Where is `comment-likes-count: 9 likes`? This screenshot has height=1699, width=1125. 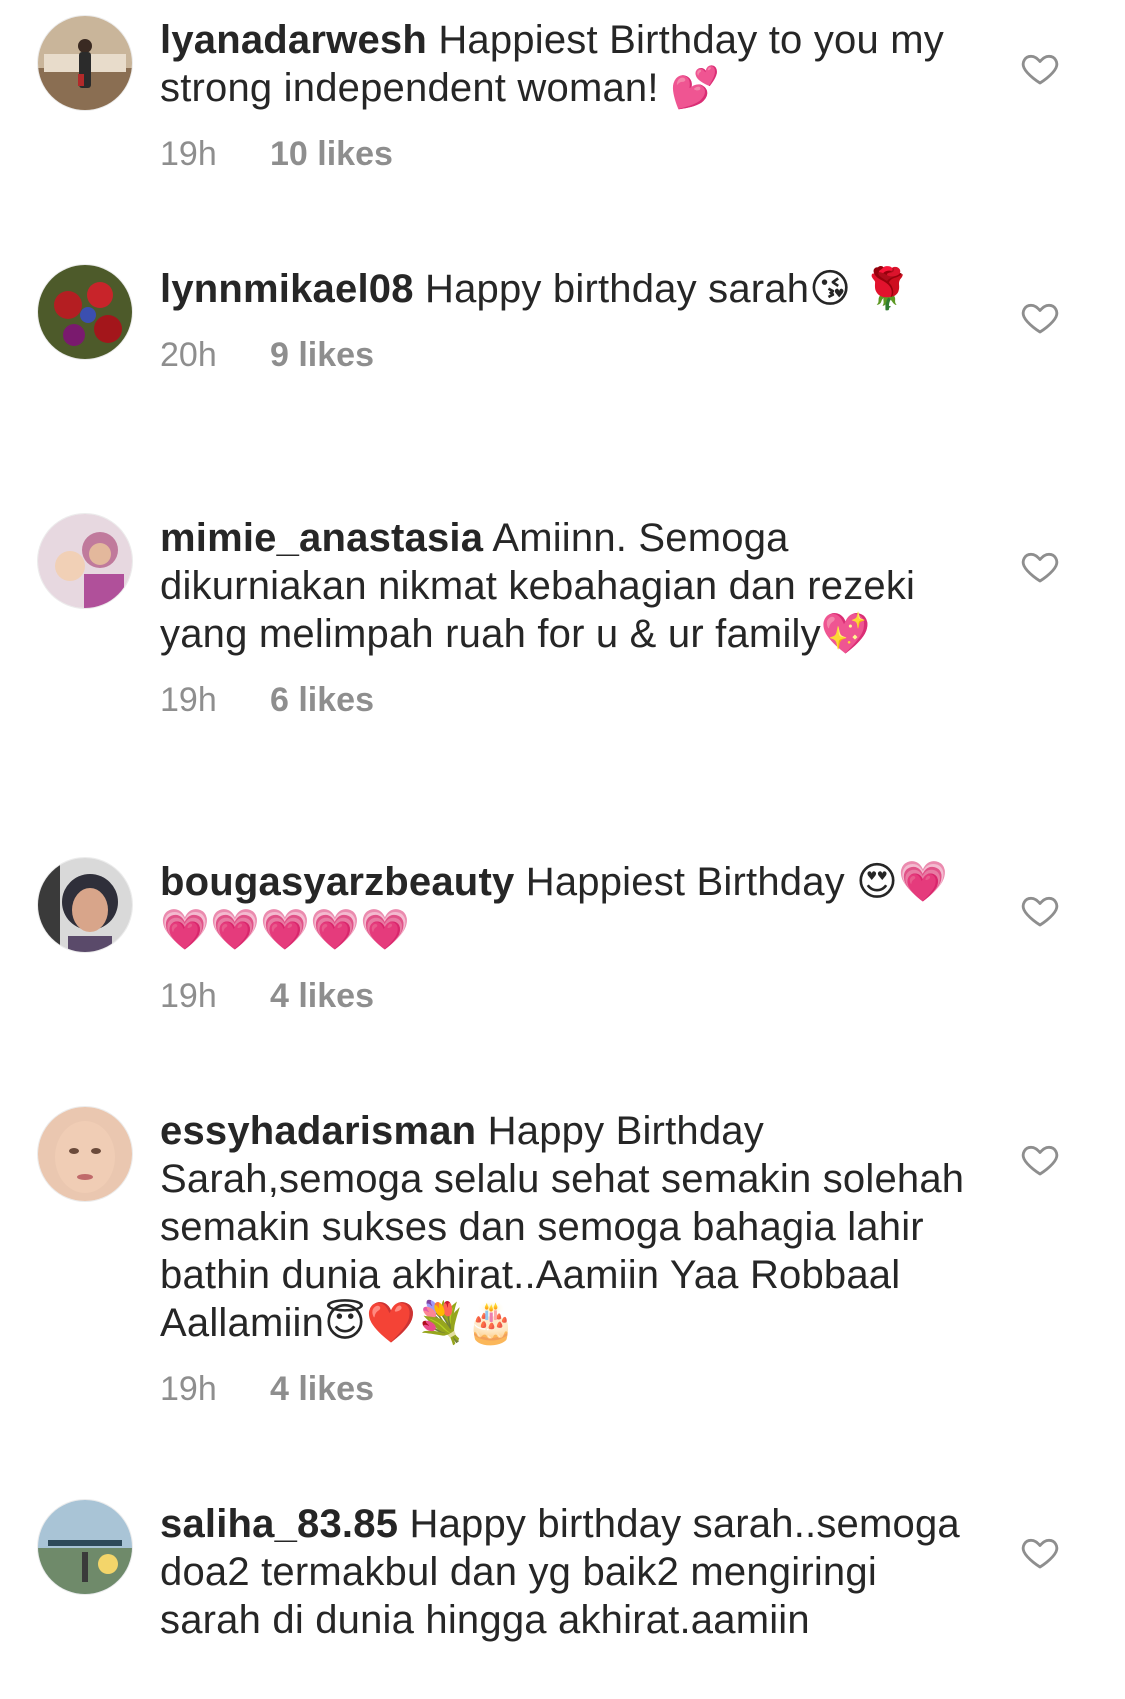 comment-likes-count: 9 likes is located at coordinates (322, 355).